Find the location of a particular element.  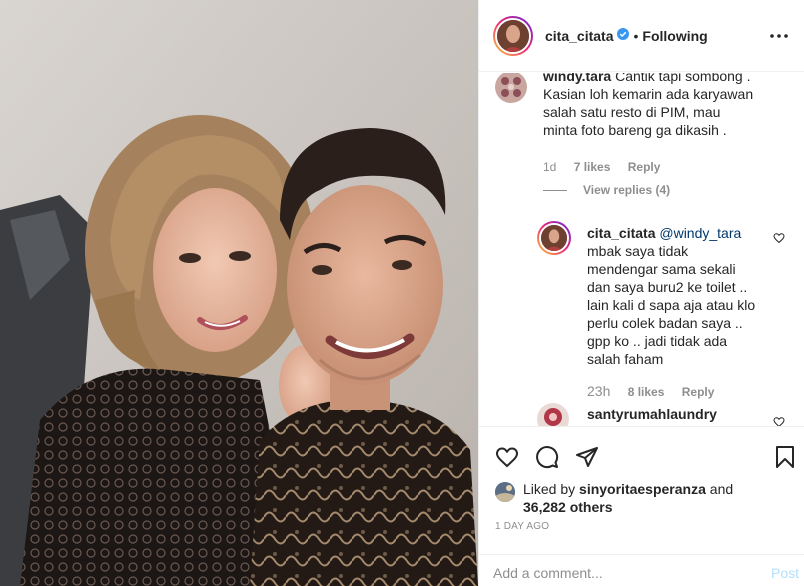

view-replies-line is located at coordinates (555, 190).